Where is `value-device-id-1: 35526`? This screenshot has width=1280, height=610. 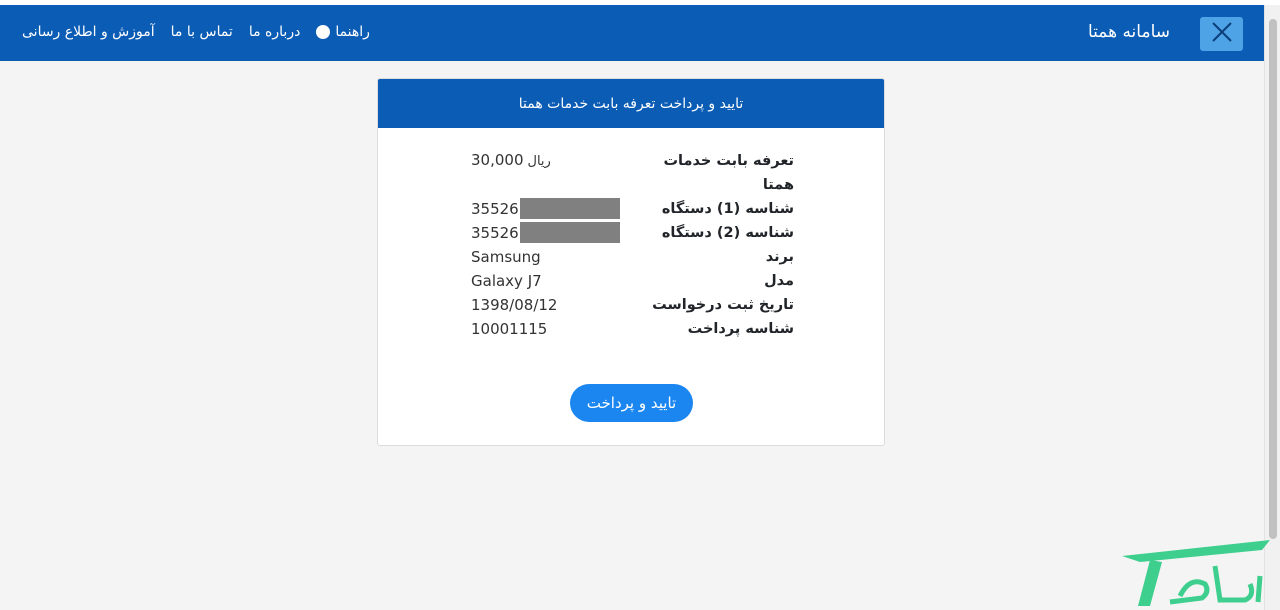
value-device-id-1: 35526 is located at coordinates (545, 209).